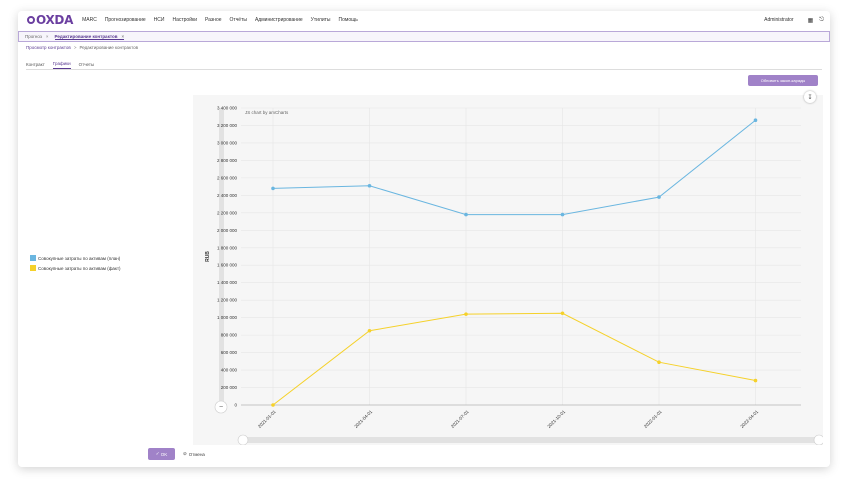  I want to click on tab-forecast: Прогноз ×, so click(37, 36).